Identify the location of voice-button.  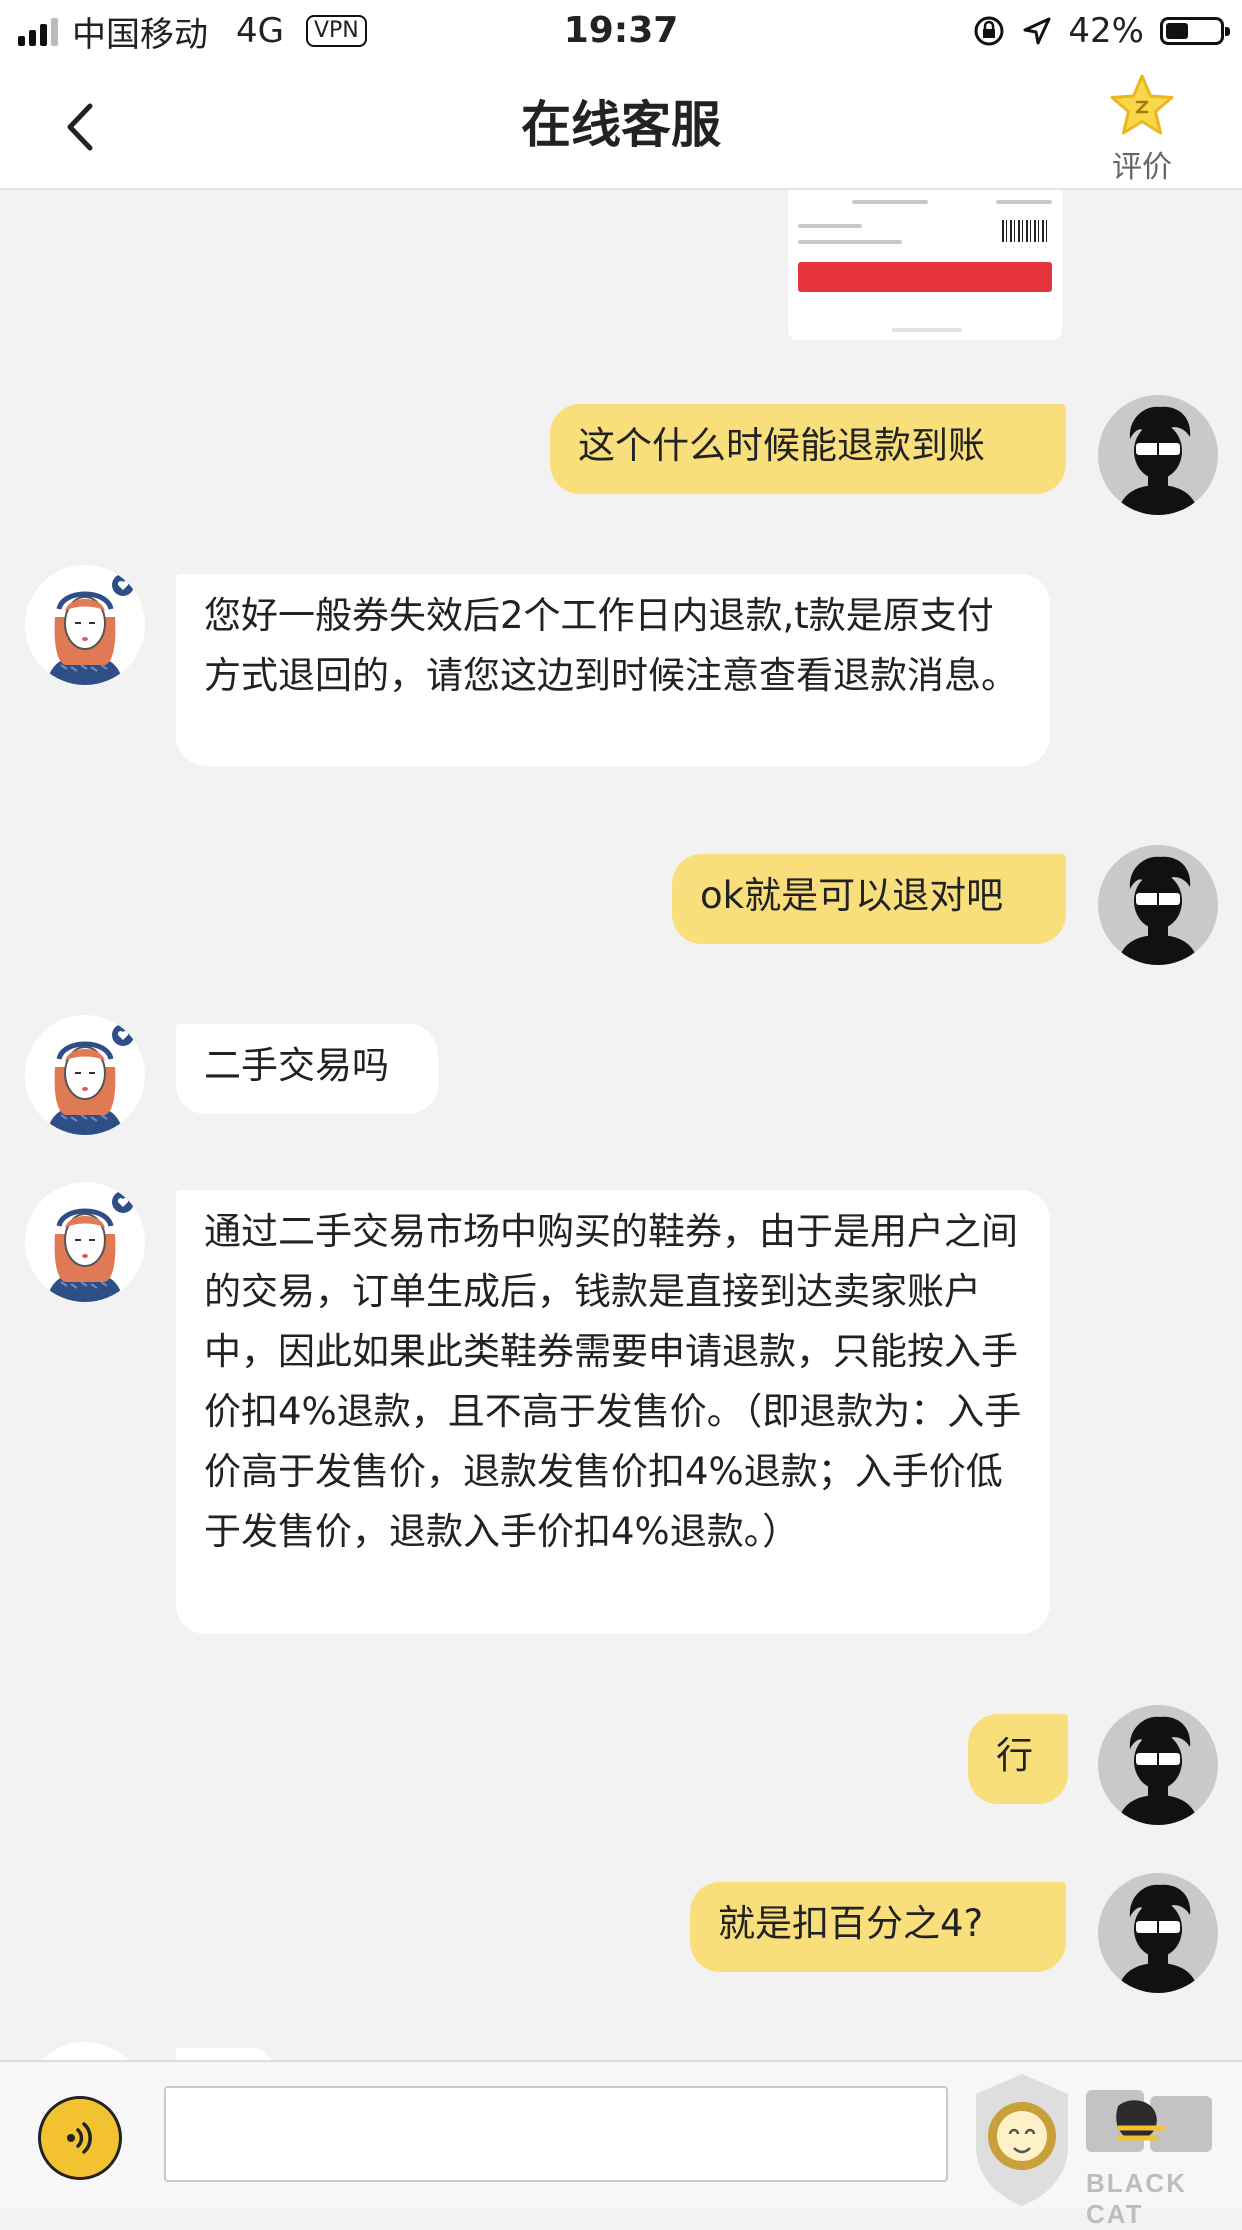
(80, 2138).